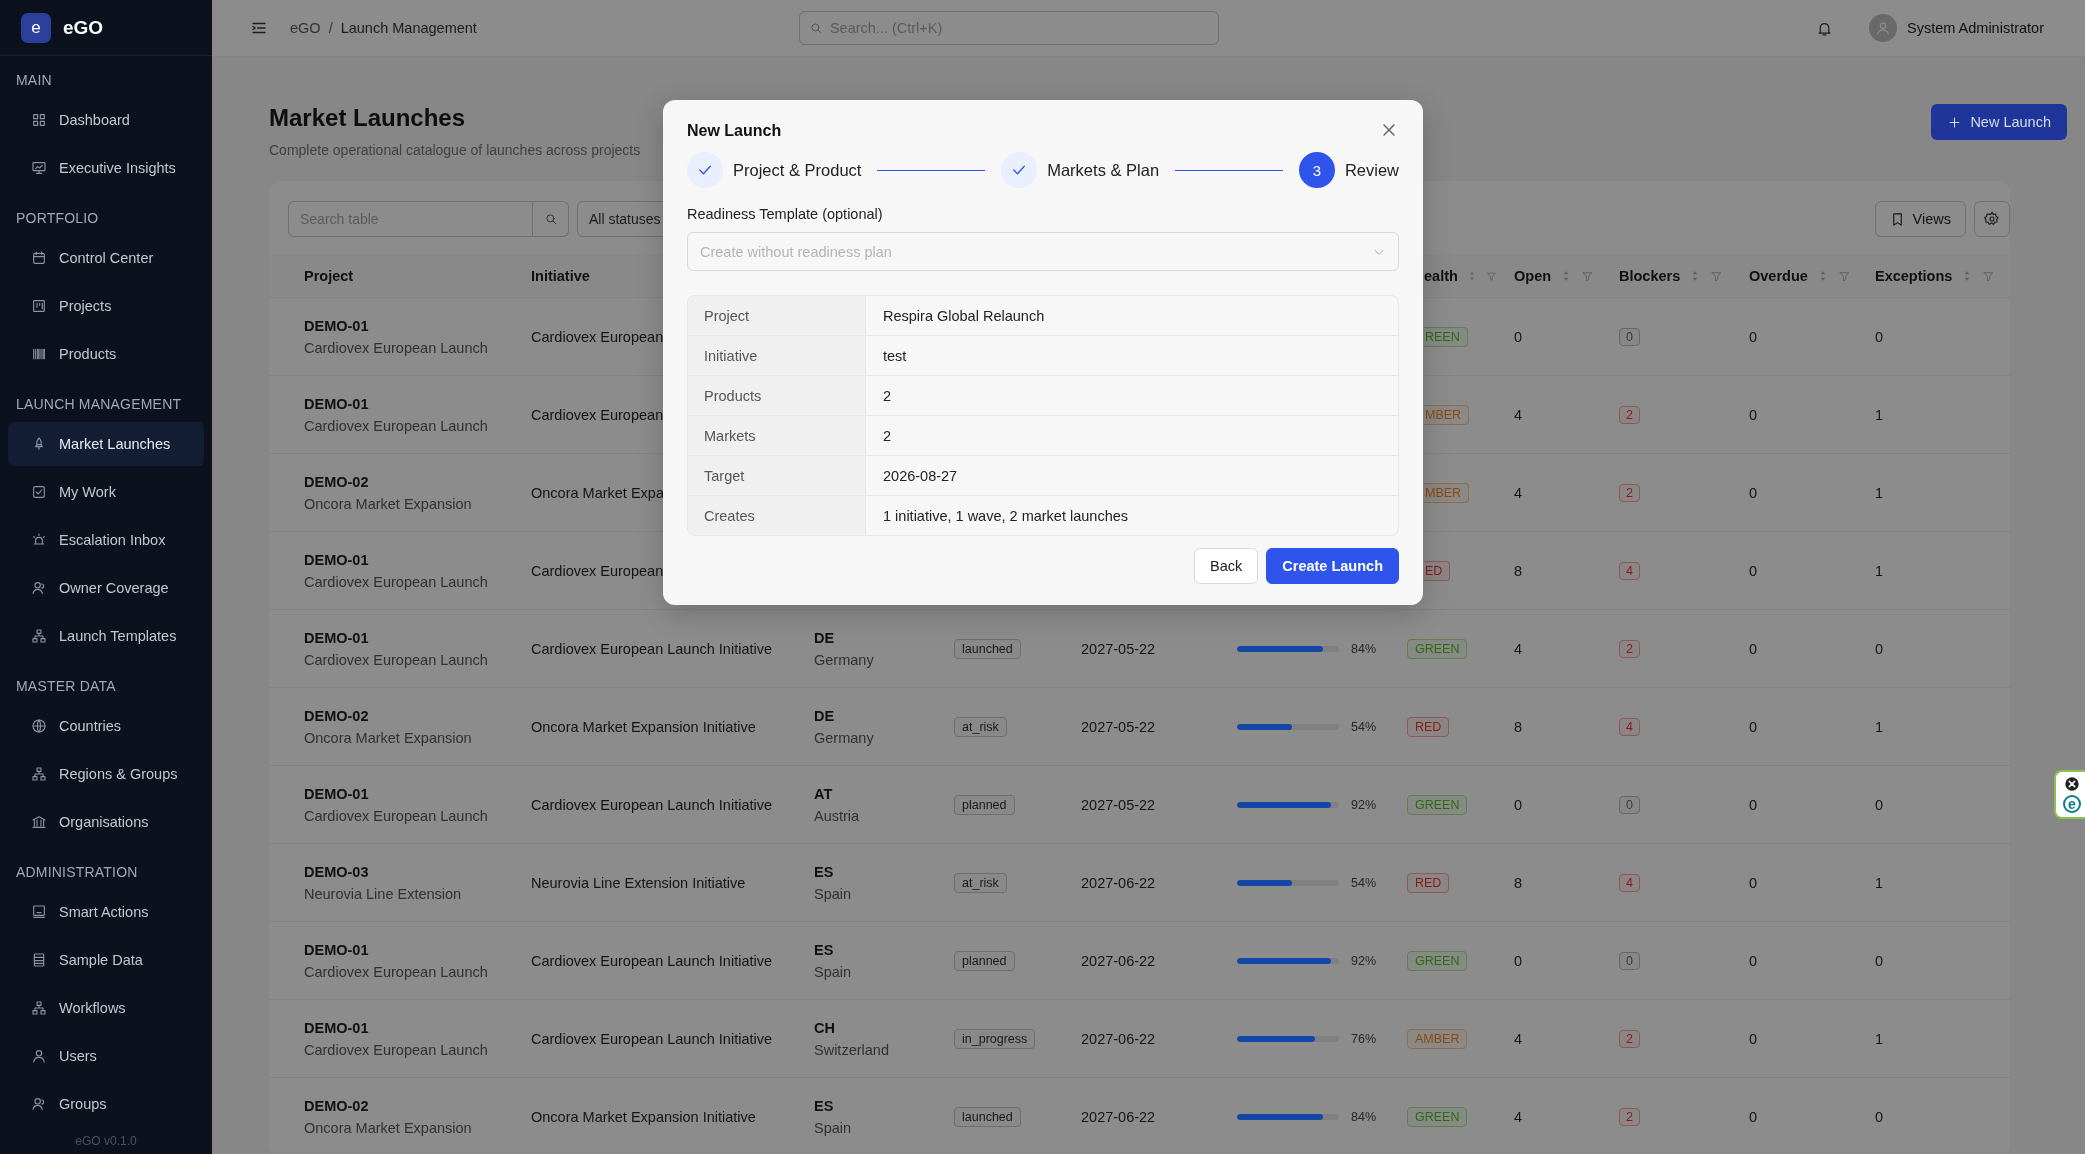  Describe the element at coordinates (106, 1008) in the screenshot. I see `nav-item: Workflows` at that location.